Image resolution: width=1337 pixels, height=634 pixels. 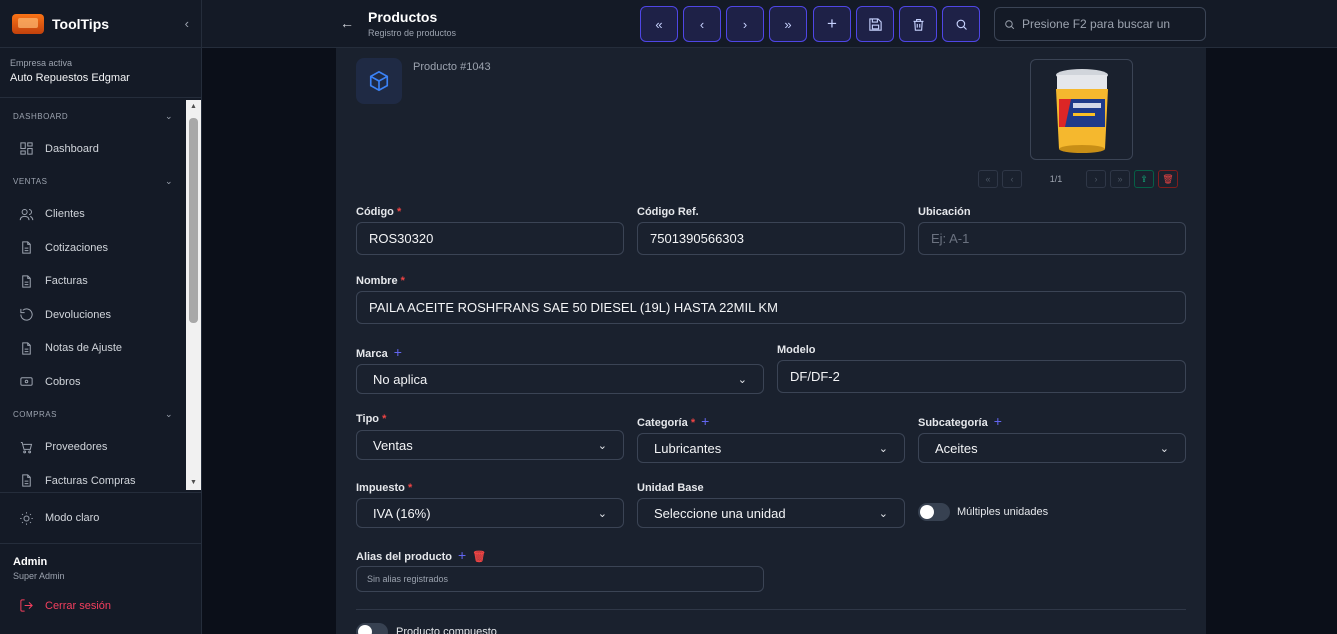 I want to click on sidebar-item-label: Clientes, so click(x=65, y=214).